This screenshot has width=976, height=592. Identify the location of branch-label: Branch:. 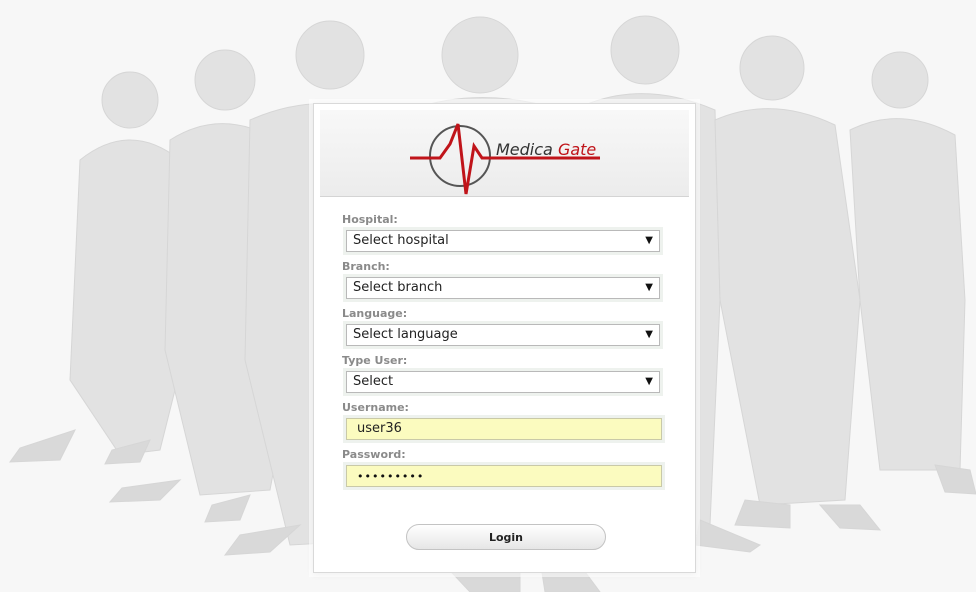
(366, 266).